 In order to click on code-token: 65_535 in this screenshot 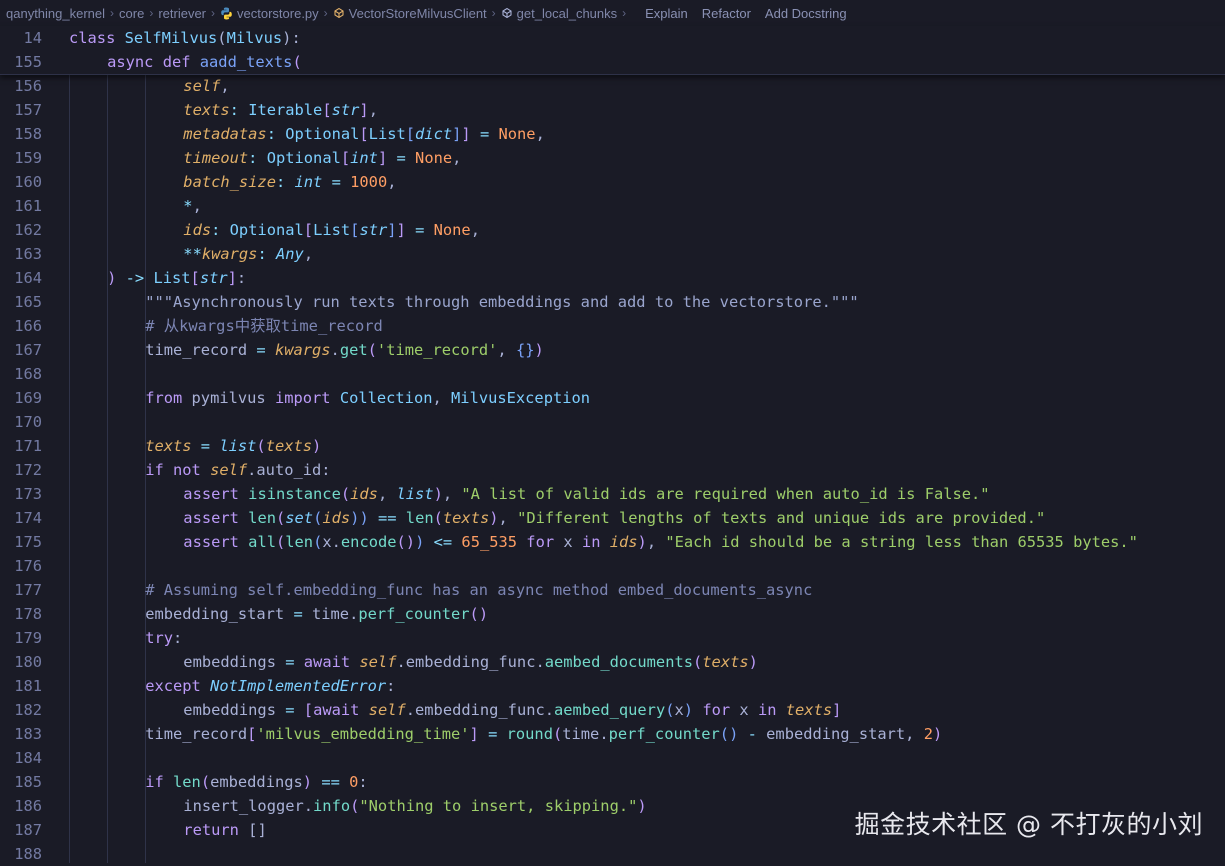, I will do `click(489, 542)`.